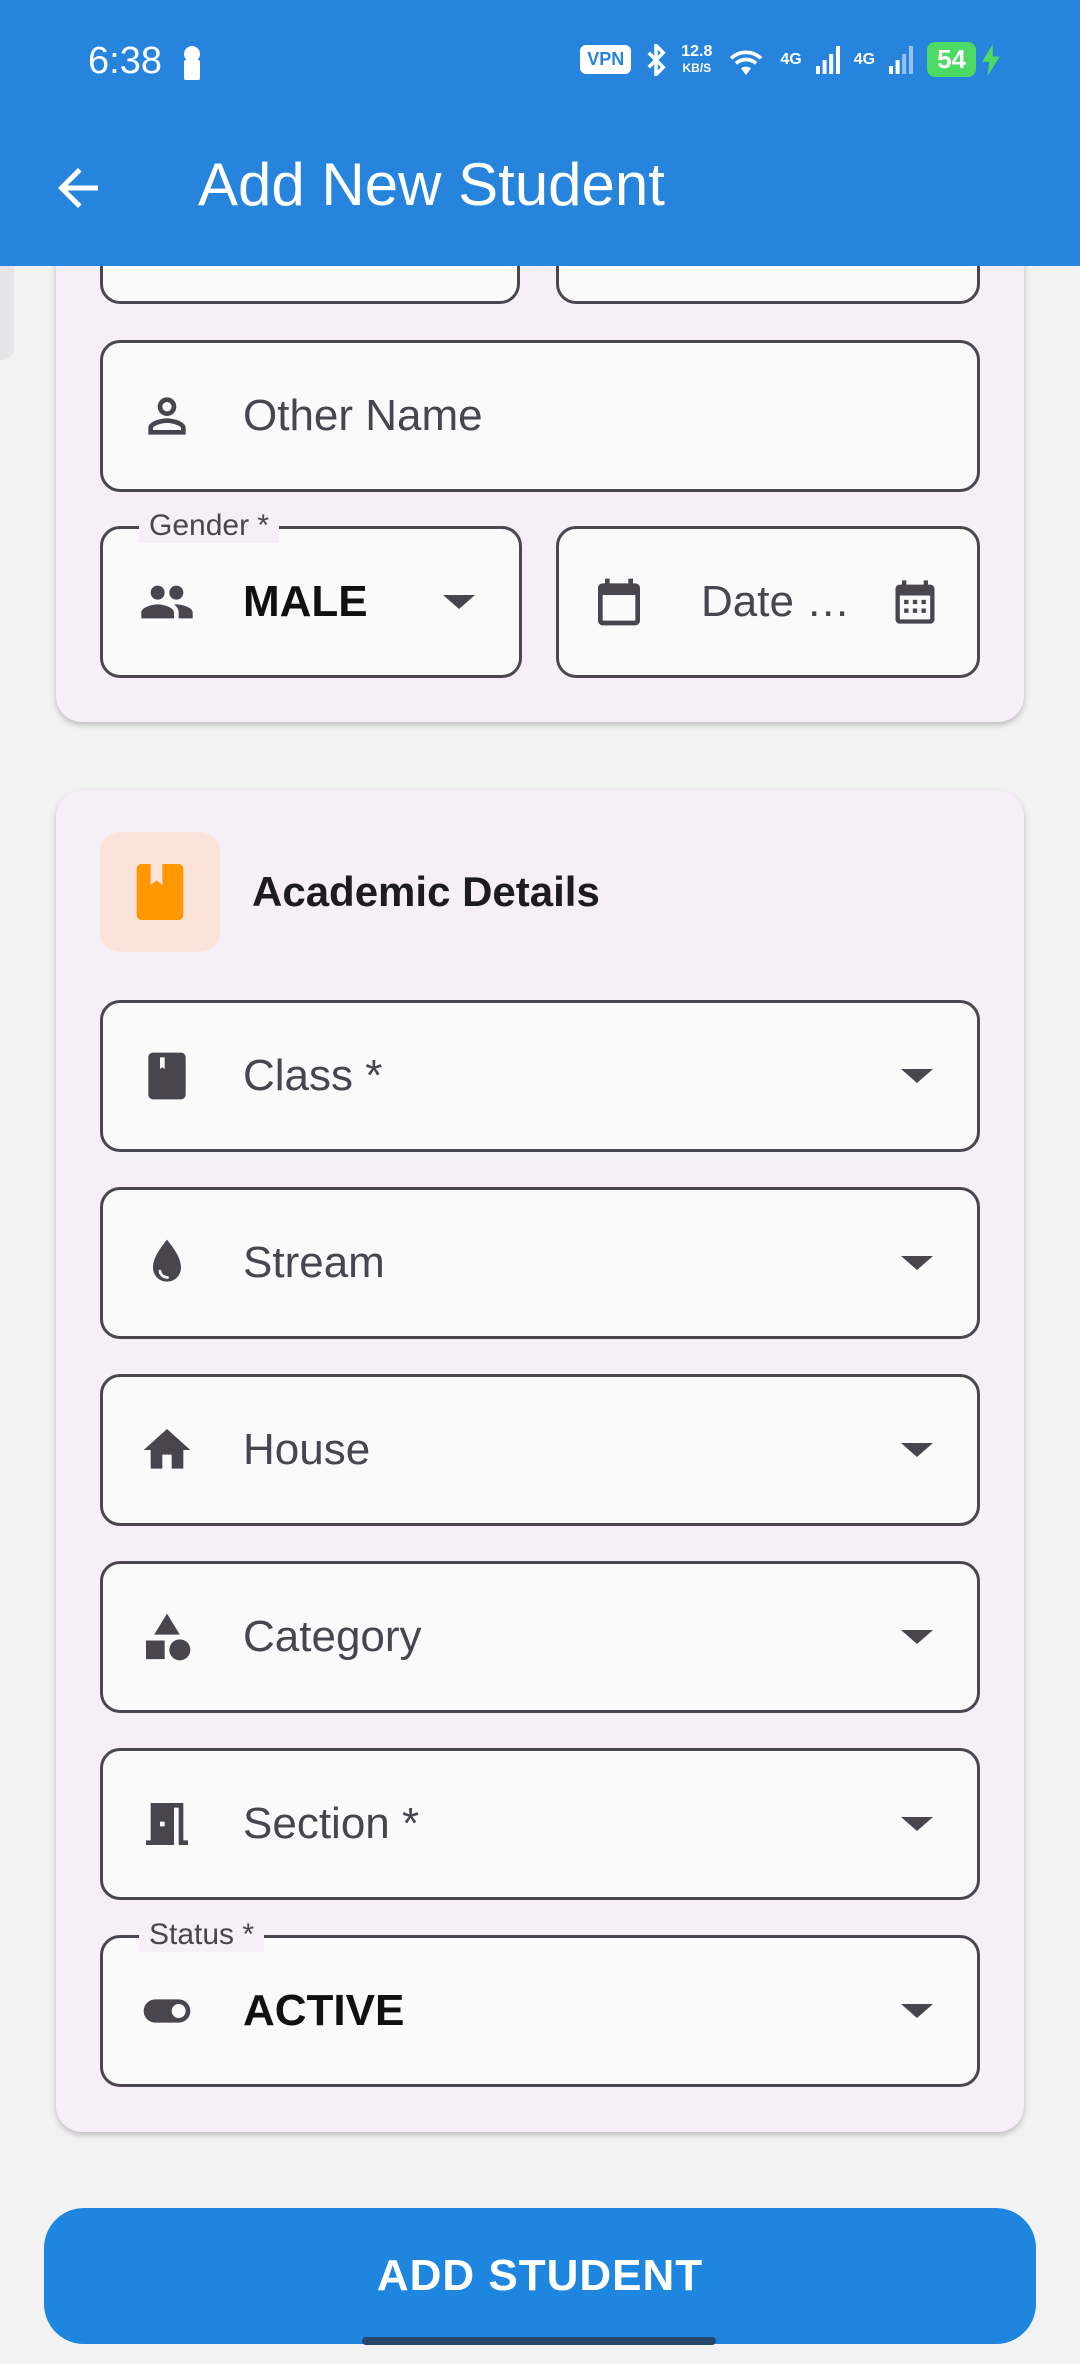 The width and height of the screenshot is (1080, 2364). Describe the element at coordinates (540, 416) in the screenshot. I see `other-name-field: Other Name` at that location.